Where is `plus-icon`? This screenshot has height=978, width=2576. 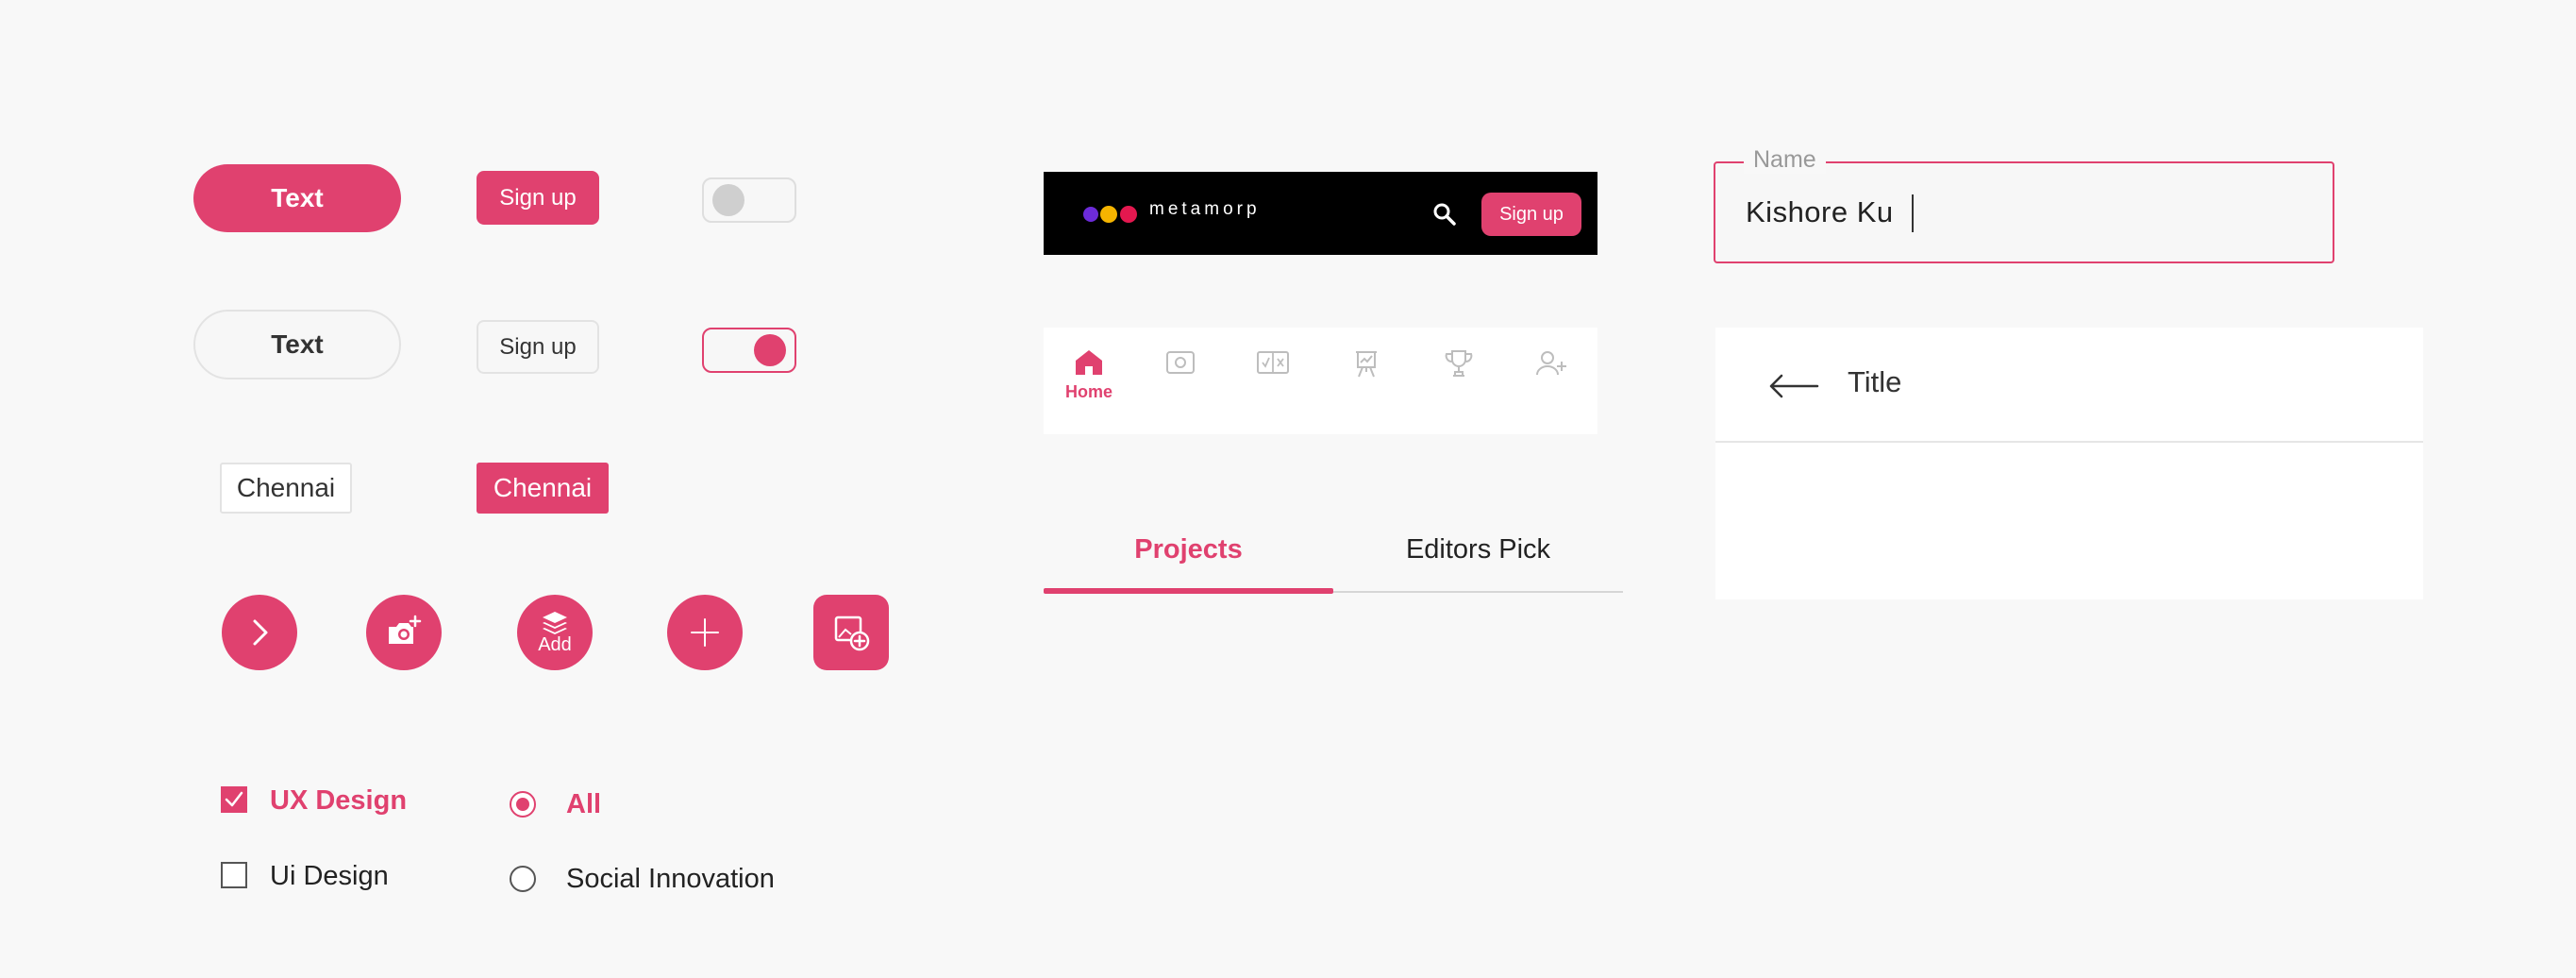
plus-icon is located at coordinates (705, 632).